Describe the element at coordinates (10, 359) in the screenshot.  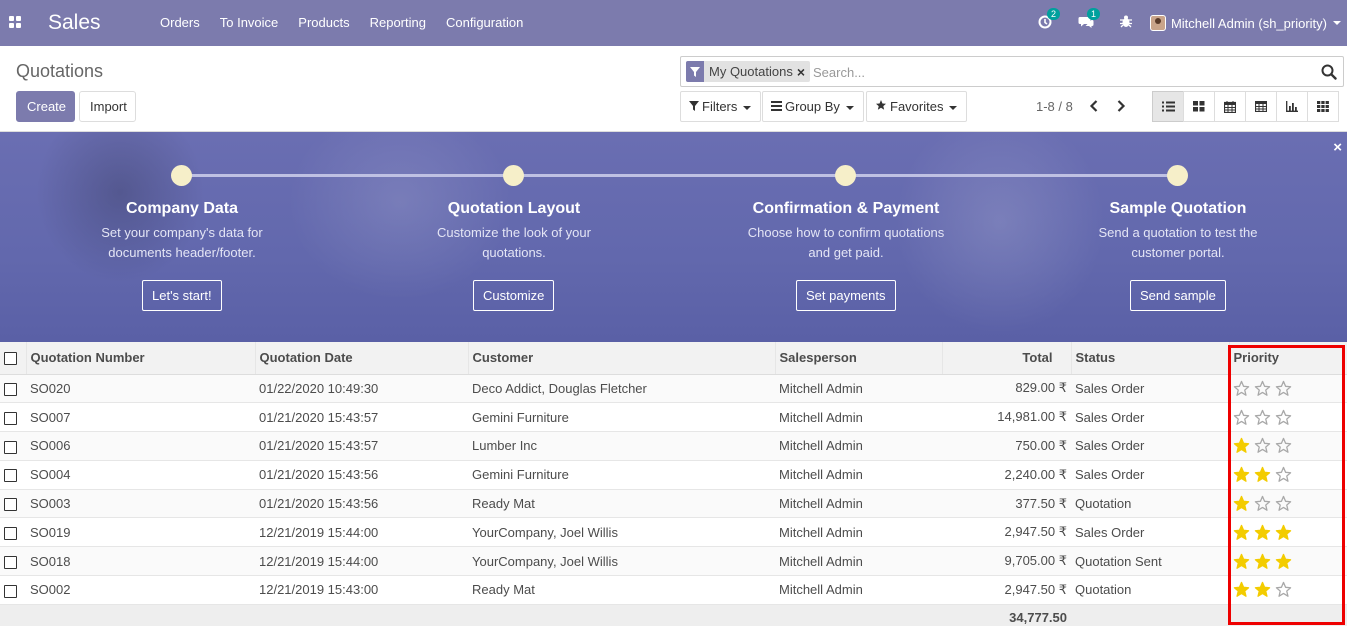
I see `select-all-checkbox` at that location.